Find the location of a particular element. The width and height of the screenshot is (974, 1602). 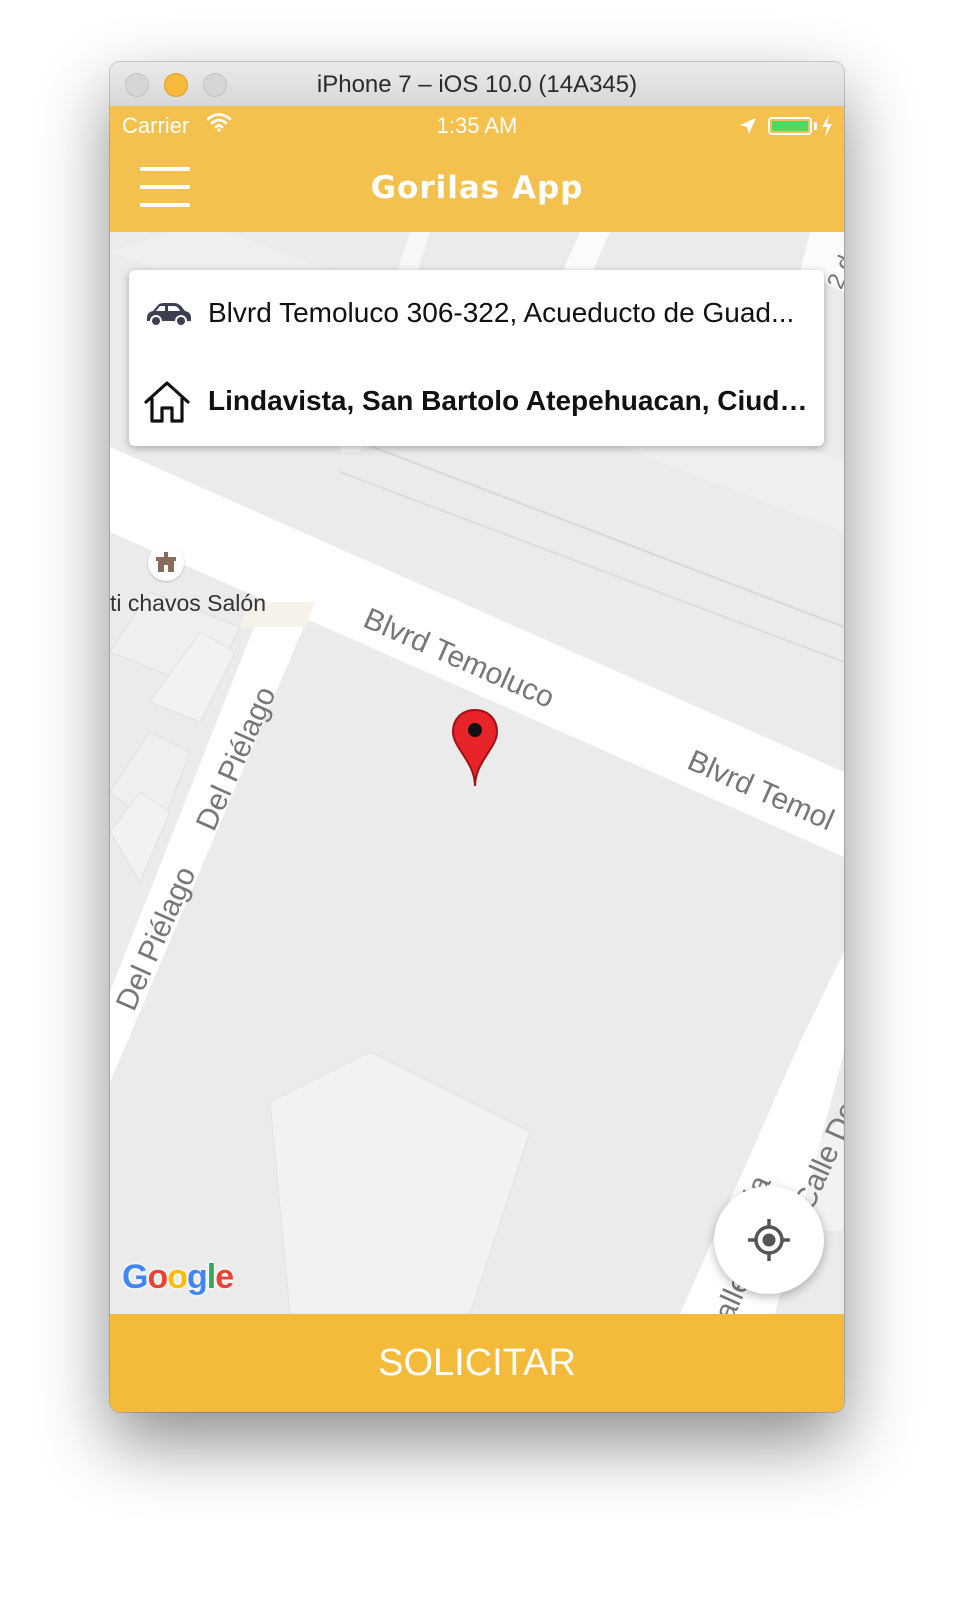

app-title: Gorilas App is located at coordinates (477, 188).